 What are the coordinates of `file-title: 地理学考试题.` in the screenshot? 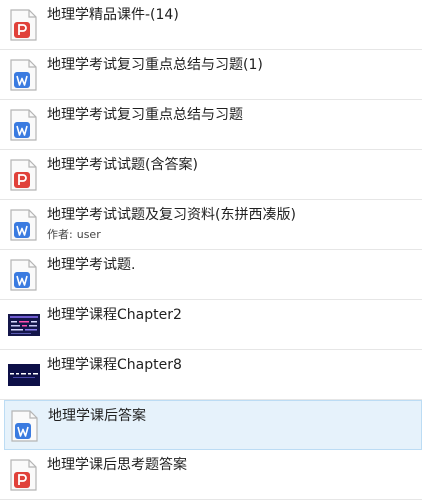 It's located at (91, 265).